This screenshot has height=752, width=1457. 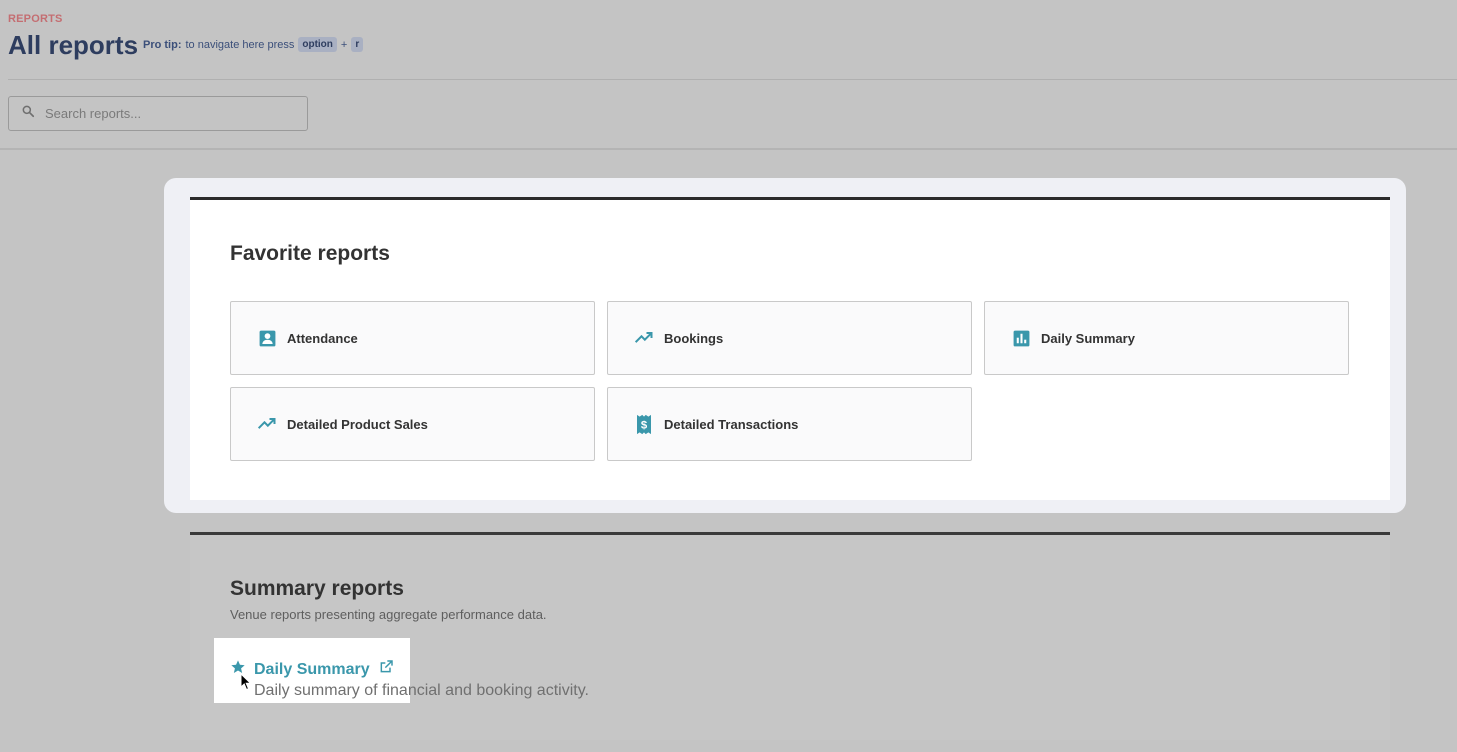 What do you see at coordinates (1166, 338) in the screenshot?
I see `favorite-card-daily-summary: Daily Summary` at bounding box center [1166, 338].